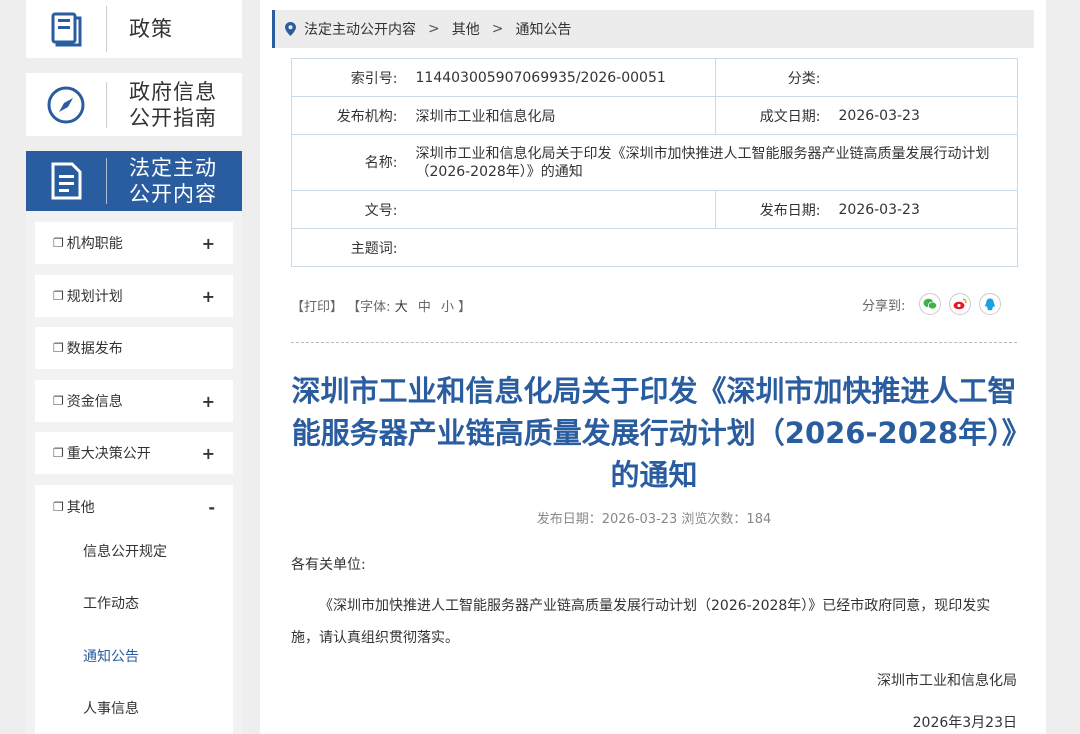 This screenshot has height=734, width=1080. I want to click on share-bar: 分享到:, so click(932, 304).